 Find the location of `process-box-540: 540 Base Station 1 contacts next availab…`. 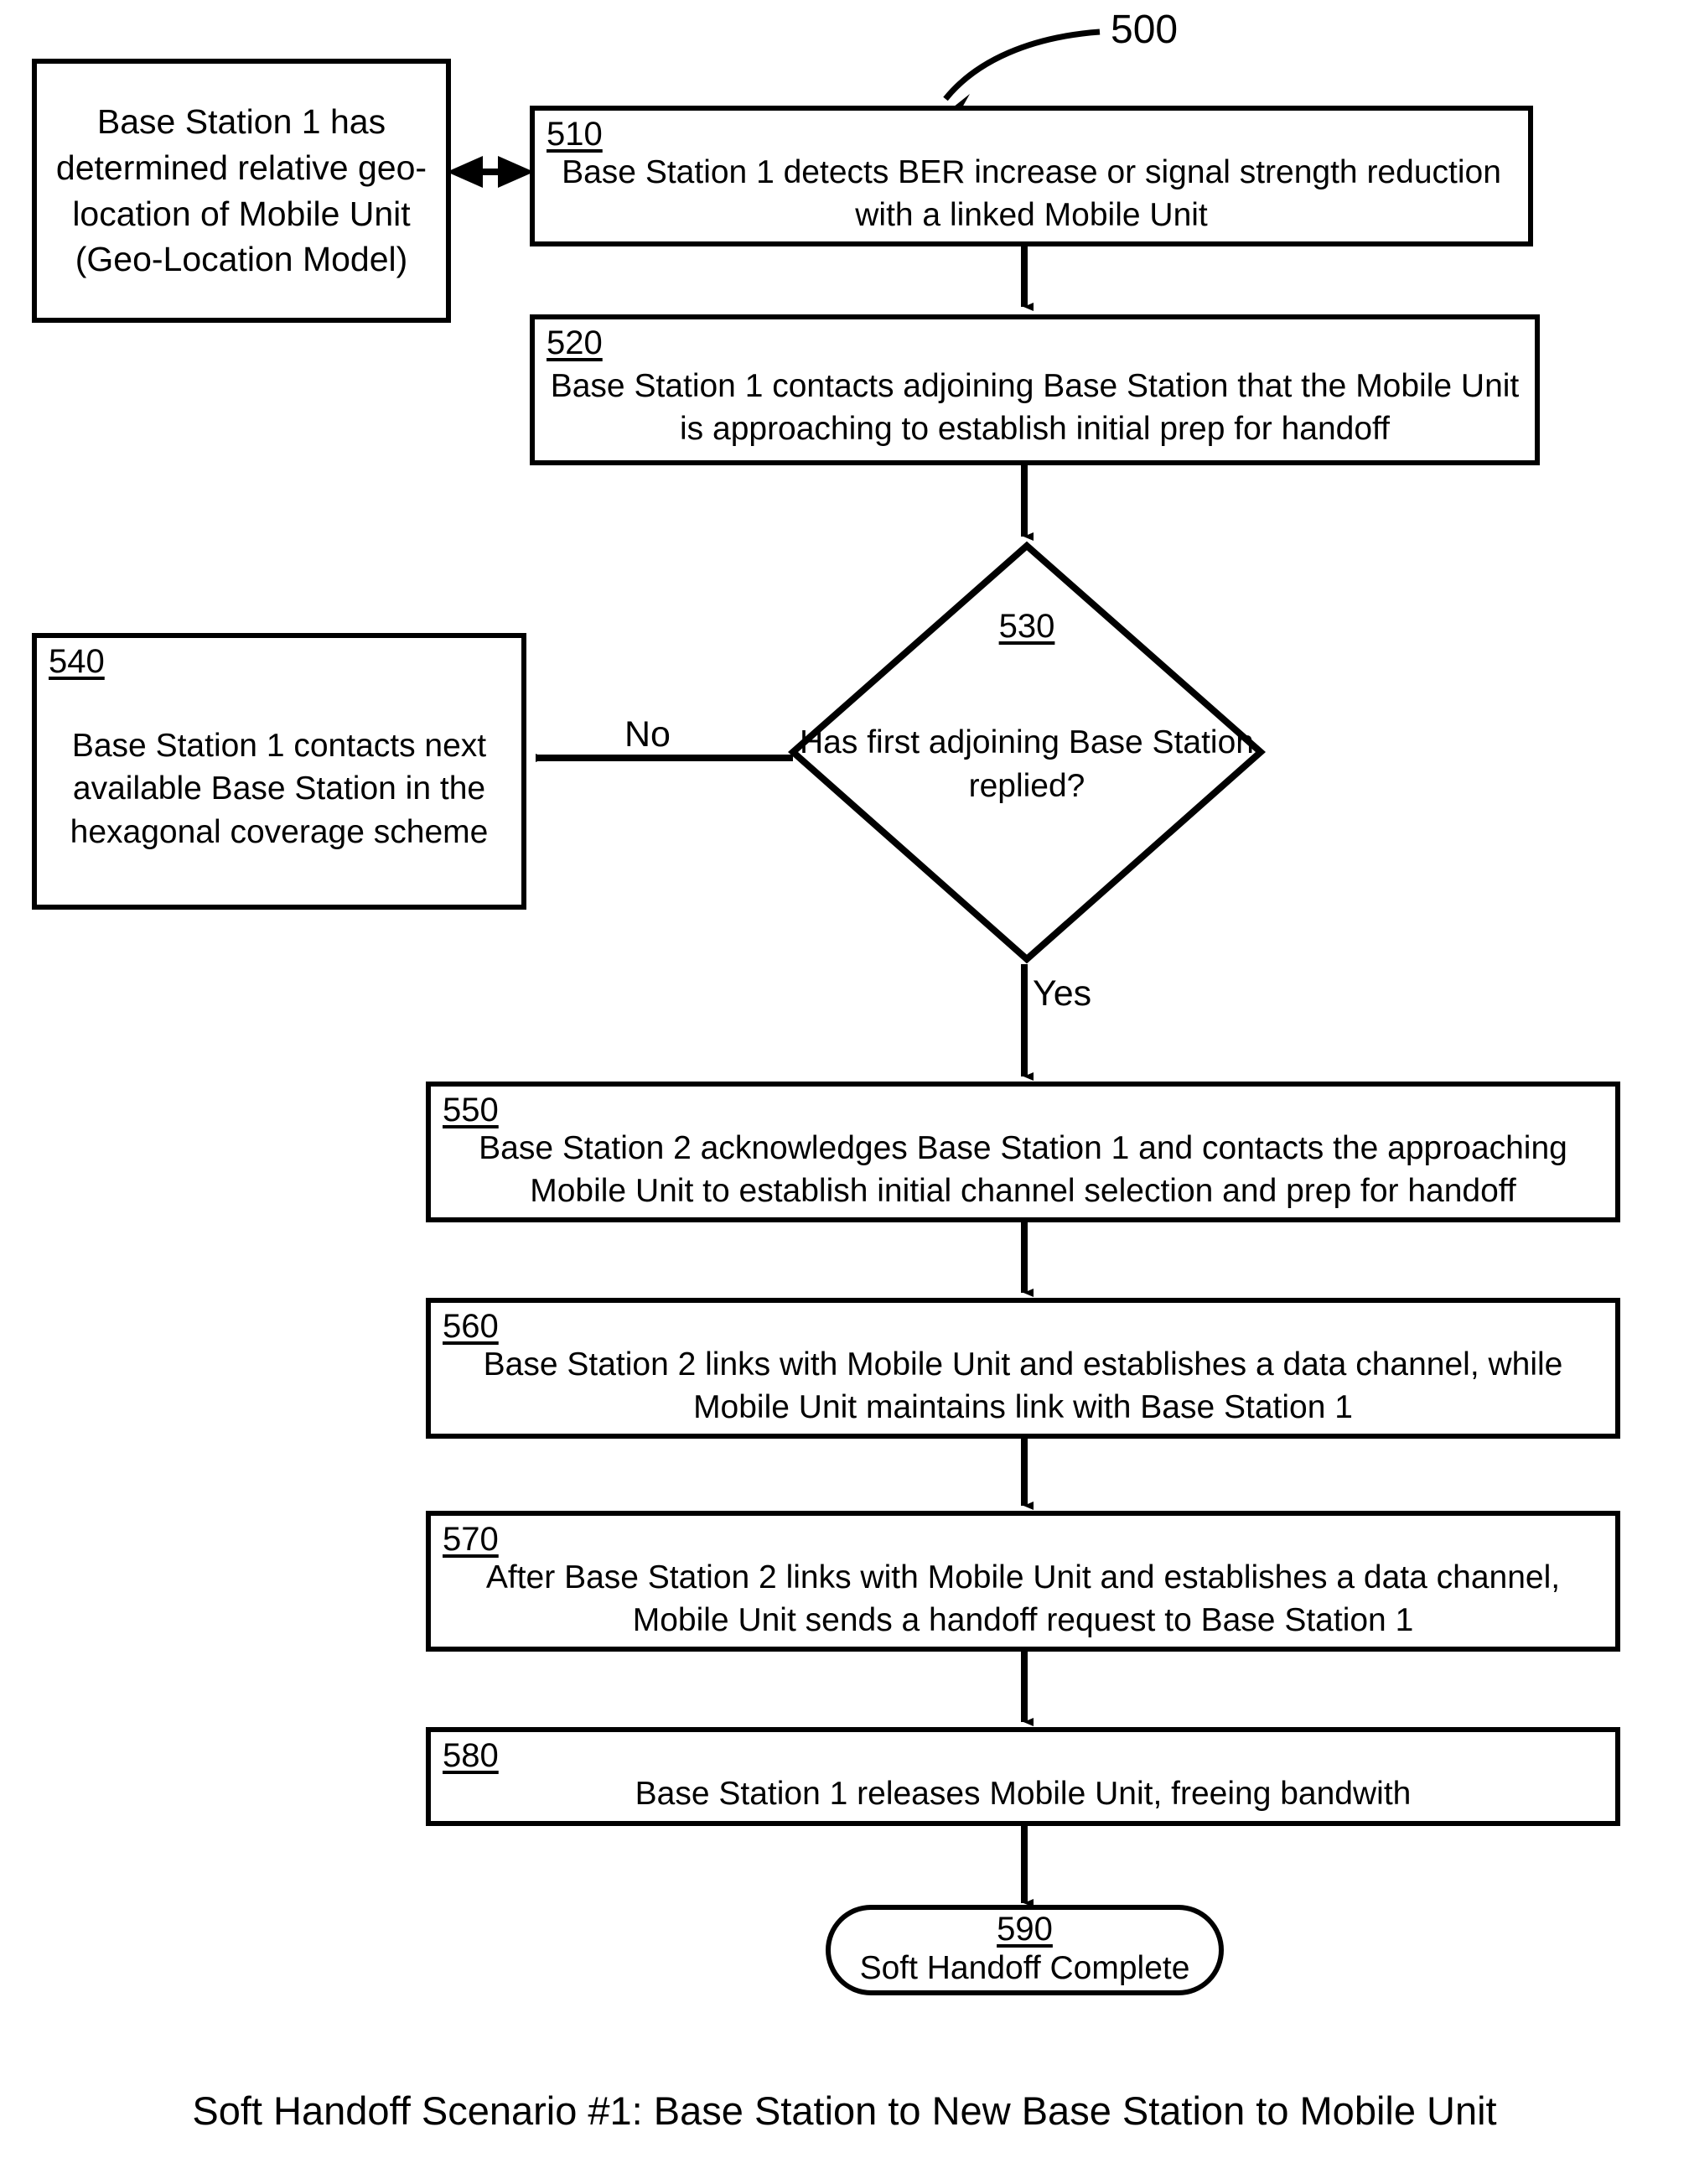

process-box-540: 540 Base Station 1 contacts next availab… is located at coordinates (279, 771).